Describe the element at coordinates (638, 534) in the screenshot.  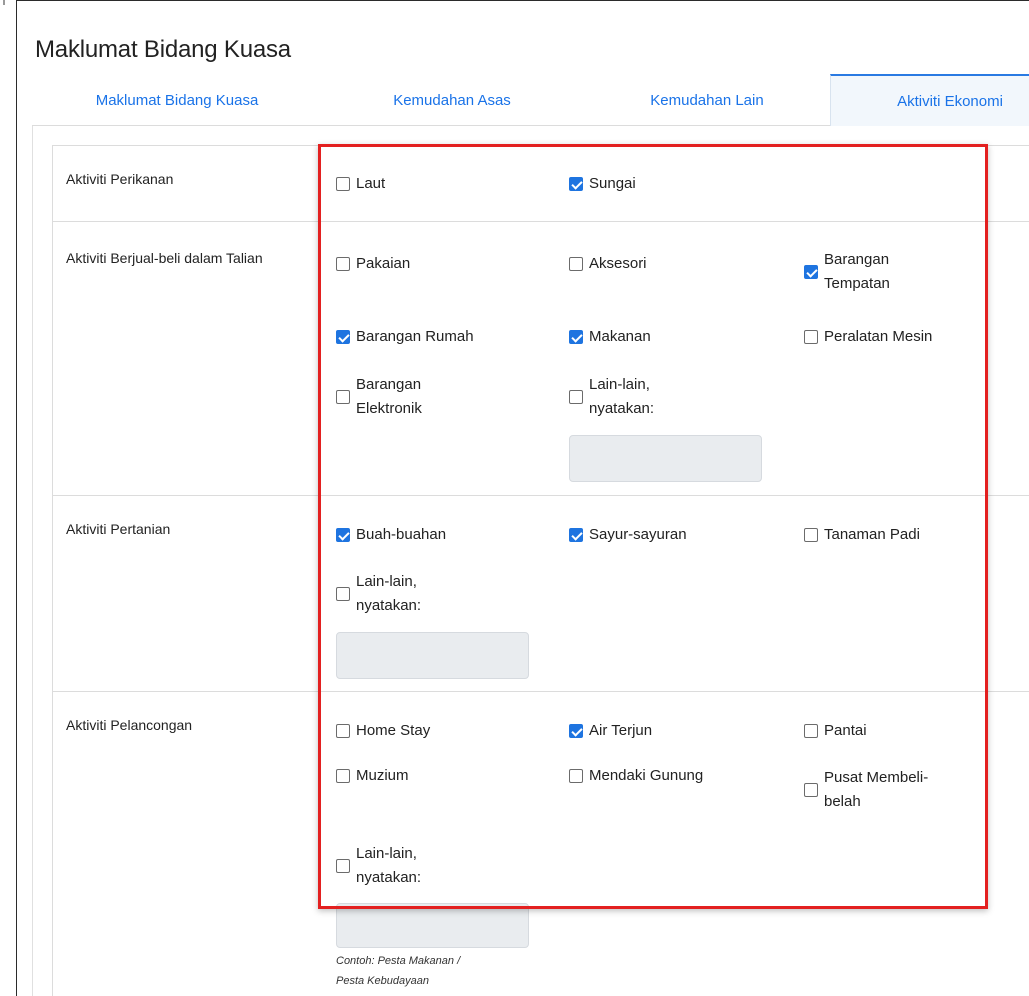
I see `option-label: Sayur-sayuran` at that location.